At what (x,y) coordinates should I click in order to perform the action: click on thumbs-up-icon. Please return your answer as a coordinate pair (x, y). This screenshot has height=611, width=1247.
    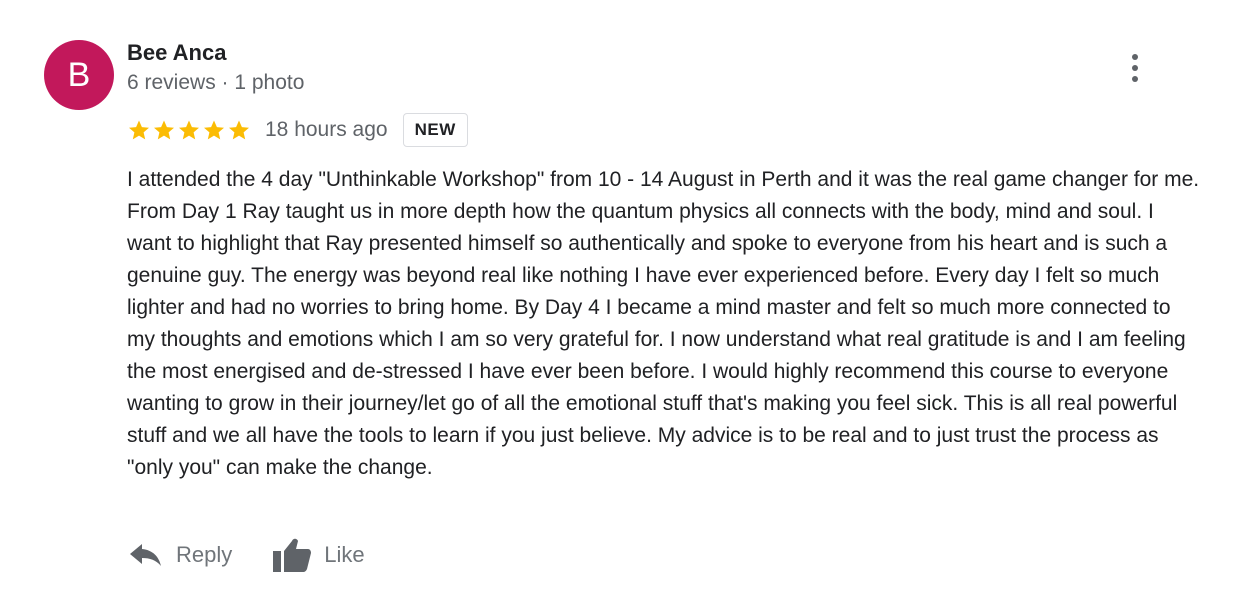
    Looking at the image, I should click on (298, 555).